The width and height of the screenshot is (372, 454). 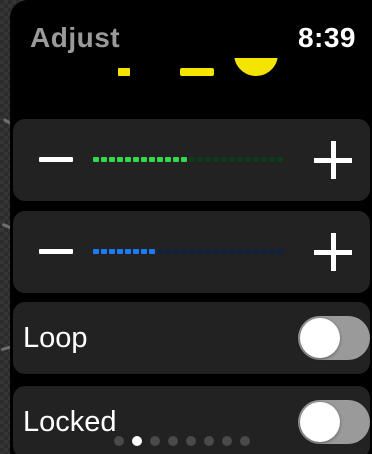 What do you see at coordinates (55, 338) in the screenshot?
I see `loop-label: Loop` at bounding box center [55, 338].